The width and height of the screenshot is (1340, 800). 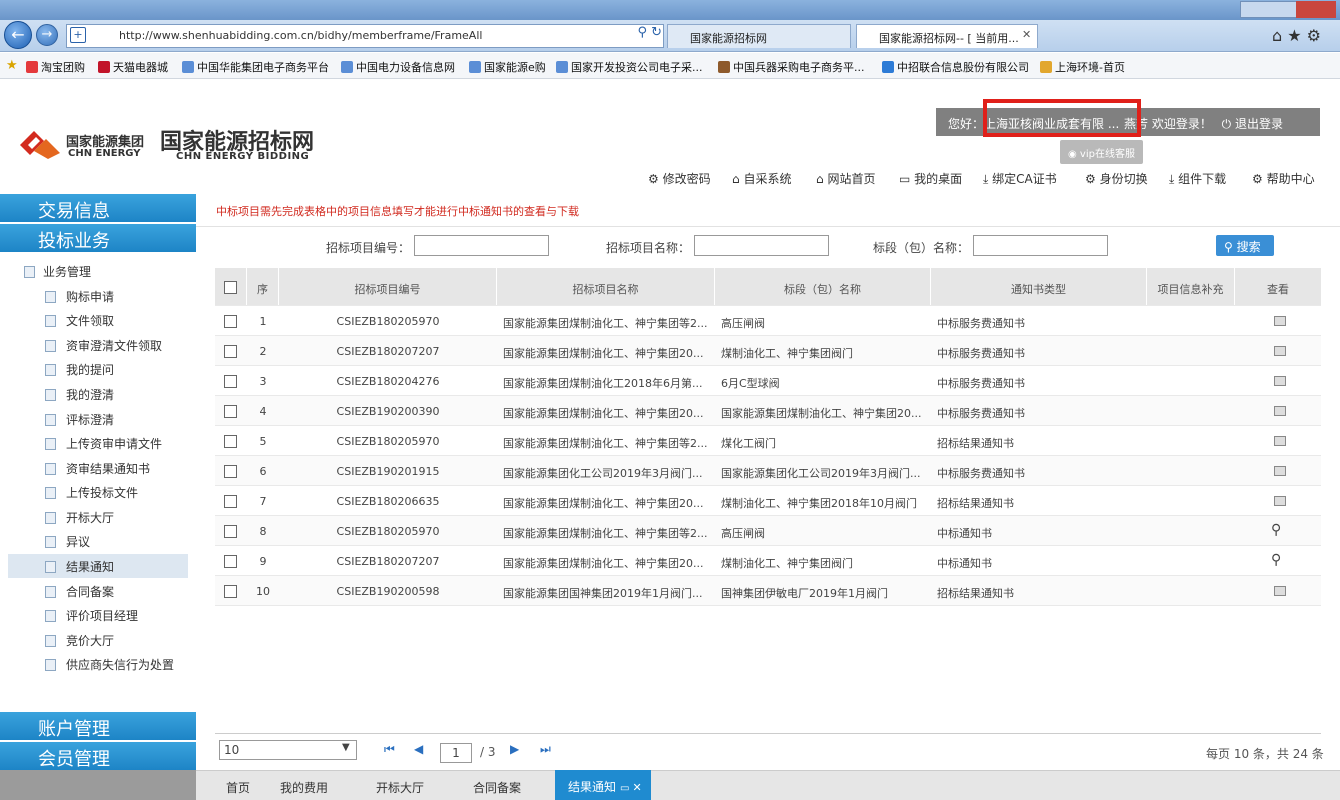 What do you see at coordinates (1026, 34) in the screenshot?
I see `close-tab-icon: ✕` at bounding box center [1026, 34].